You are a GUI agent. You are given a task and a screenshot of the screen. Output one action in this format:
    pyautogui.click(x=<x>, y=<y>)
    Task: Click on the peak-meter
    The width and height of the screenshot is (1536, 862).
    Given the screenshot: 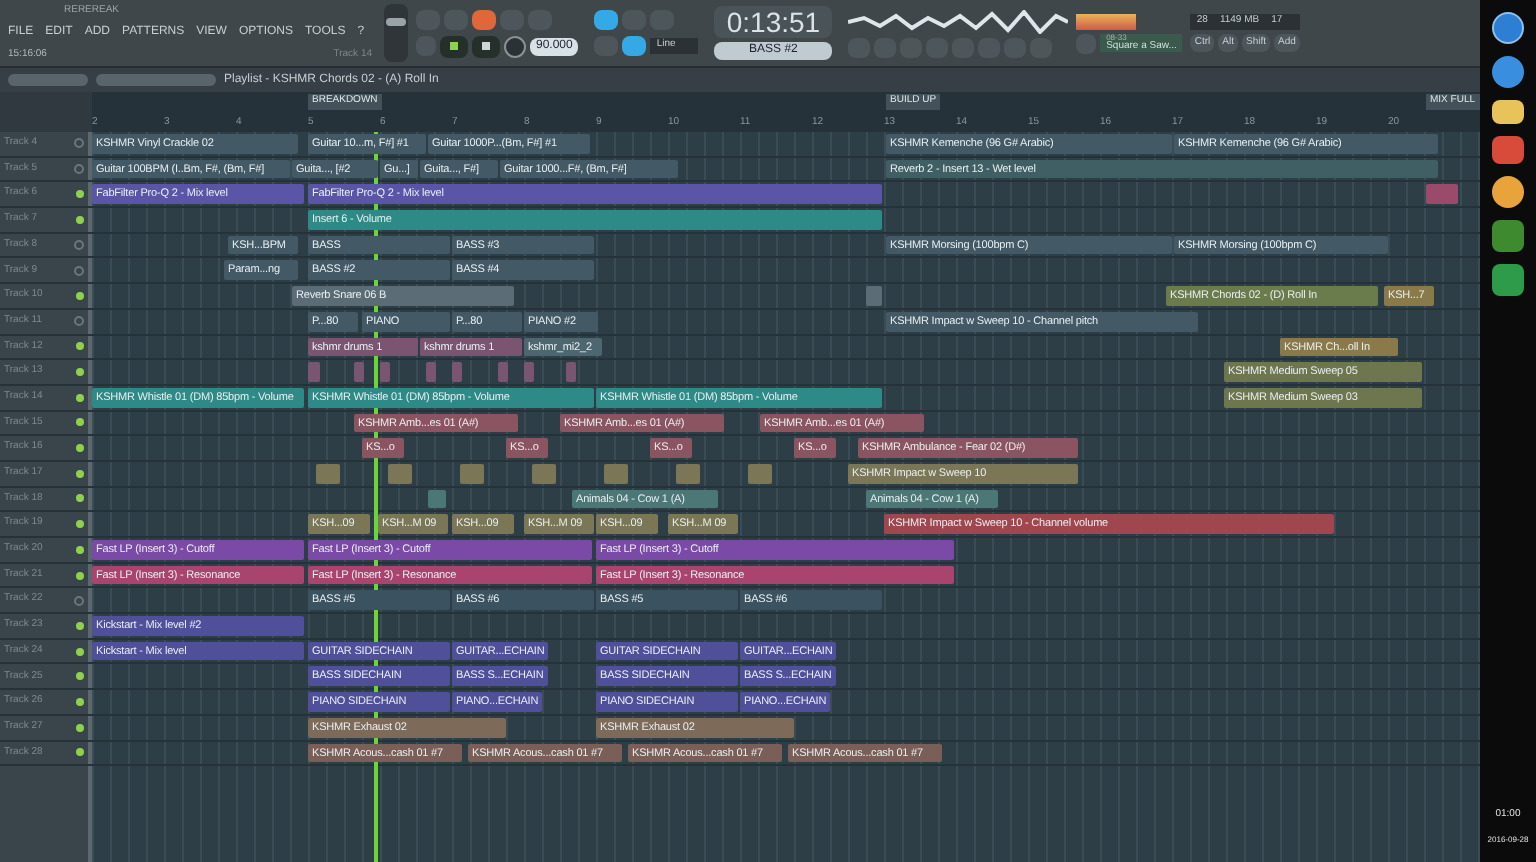 What is the action you would take?
    pyautogui.click(x=1106, y=21)
    